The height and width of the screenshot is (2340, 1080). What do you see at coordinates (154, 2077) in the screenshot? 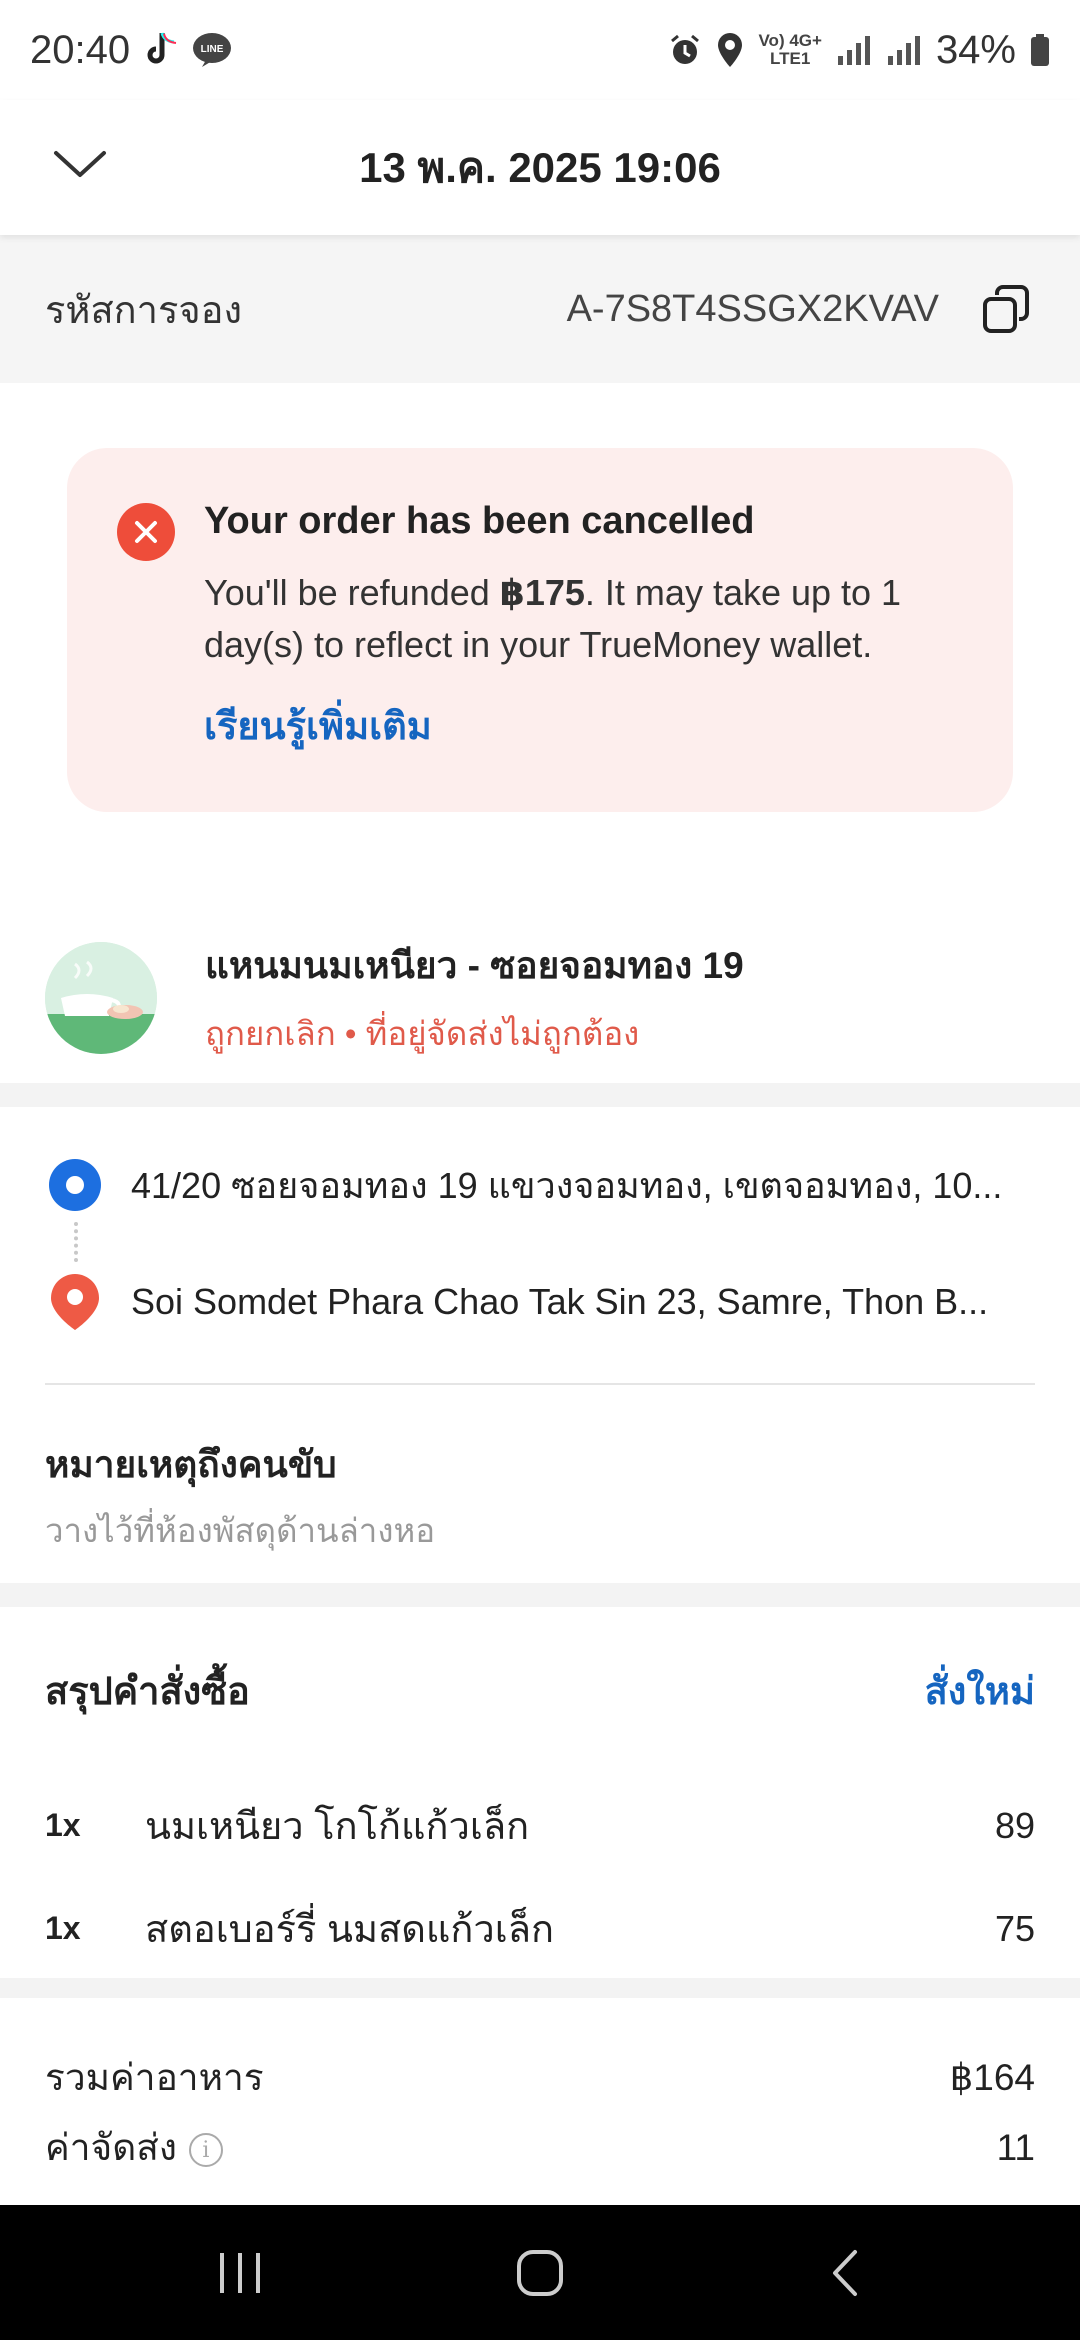
I see `food-total-label: รวมค่าอาหาร` at bounding box center [154, 2077].